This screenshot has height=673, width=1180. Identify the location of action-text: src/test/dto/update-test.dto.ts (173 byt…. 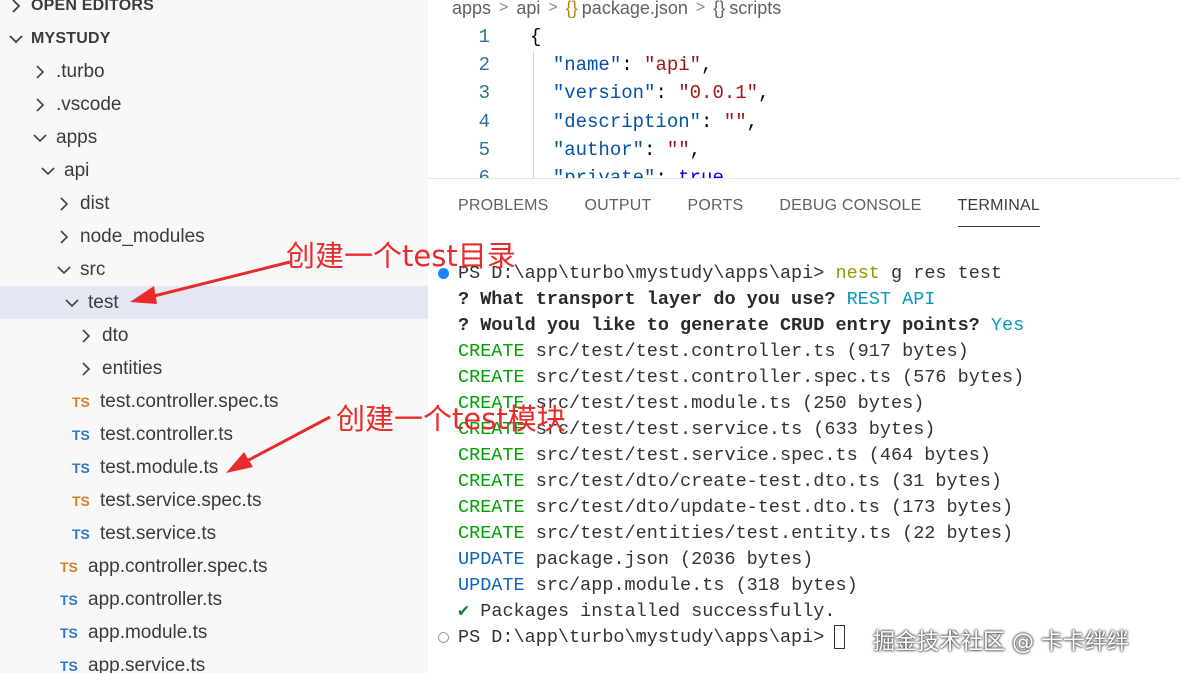
(774, 507).